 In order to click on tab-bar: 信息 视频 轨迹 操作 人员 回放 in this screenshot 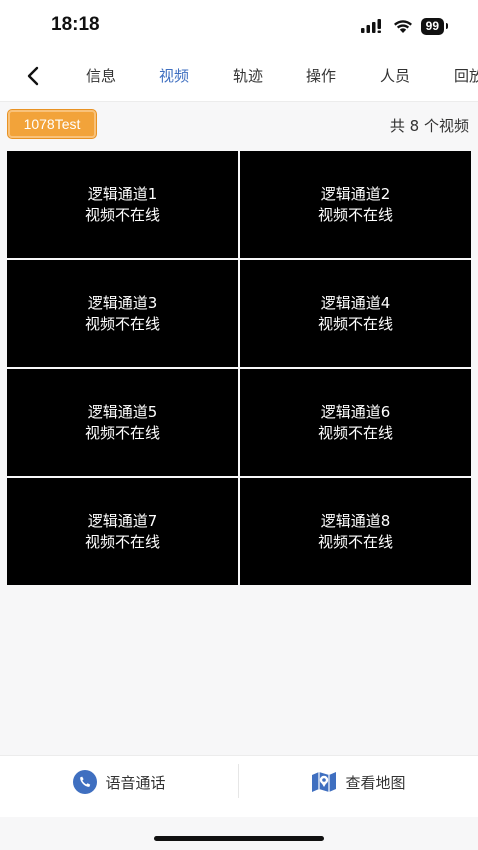, I will do `click(239, 77)`.